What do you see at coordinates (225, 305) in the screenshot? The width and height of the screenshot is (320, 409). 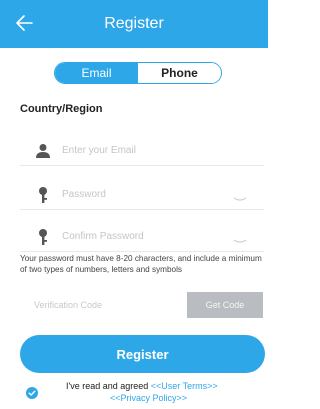 I see `get-code-button: Get Code` at bounding box center [225, 305].